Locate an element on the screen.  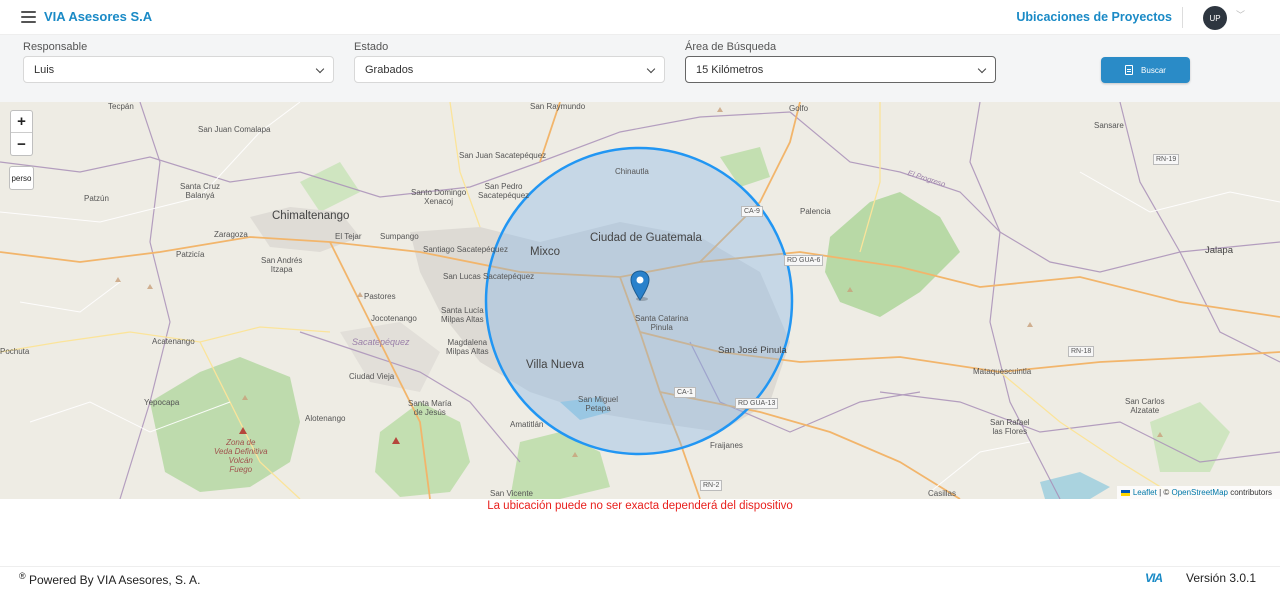
search-button-label: Buscar is located at coordinates (1153, 70).